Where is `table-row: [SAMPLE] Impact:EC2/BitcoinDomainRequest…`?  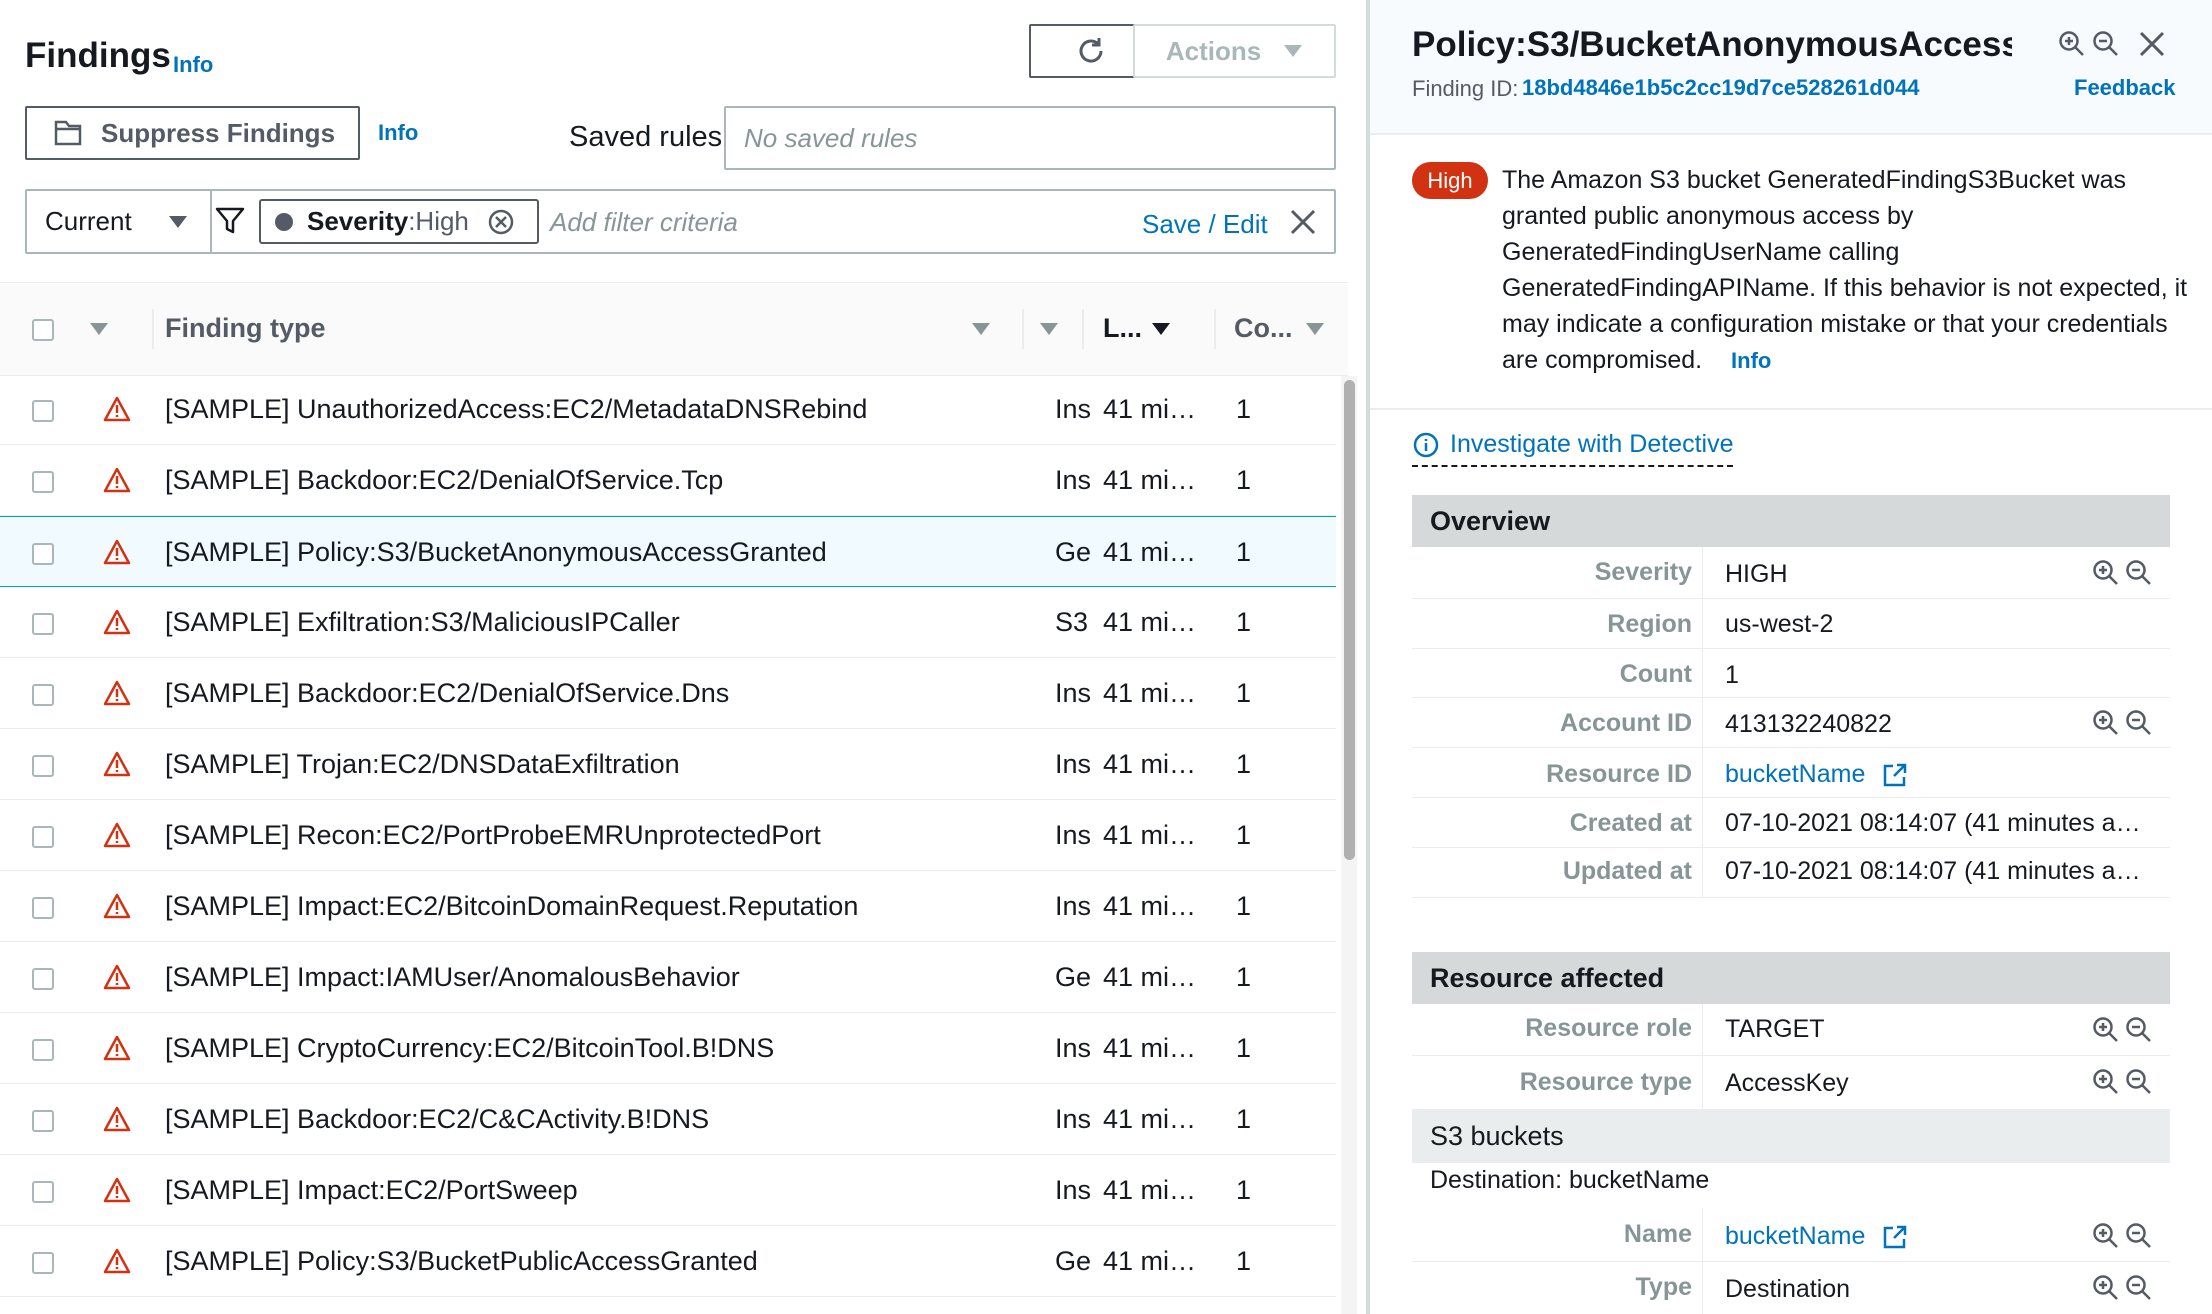
table-row: [SAMPLE] Impact:EC2/BitcoinDomainRequest… is located at coordinates (668, 906).